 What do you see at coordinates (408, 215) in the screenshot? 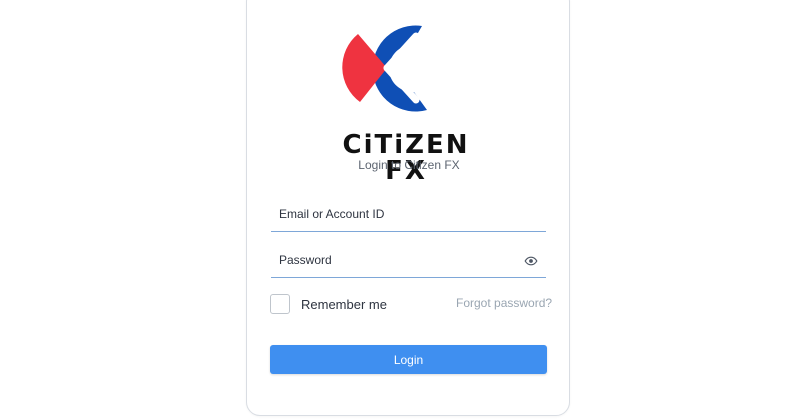
I see `email-field: Email or Account ID` at bounding box center [408, 215].